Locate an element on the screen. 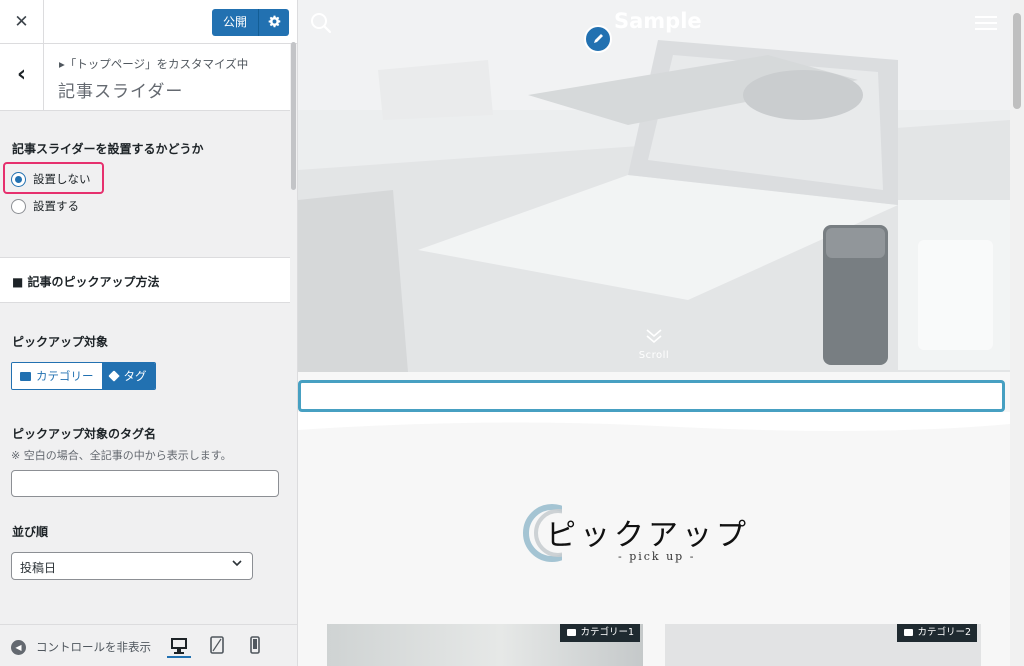 Image resolution: width=1024 pixels, height=666 pixels. edit-shortcut-button is located at coordinates (598, 39).